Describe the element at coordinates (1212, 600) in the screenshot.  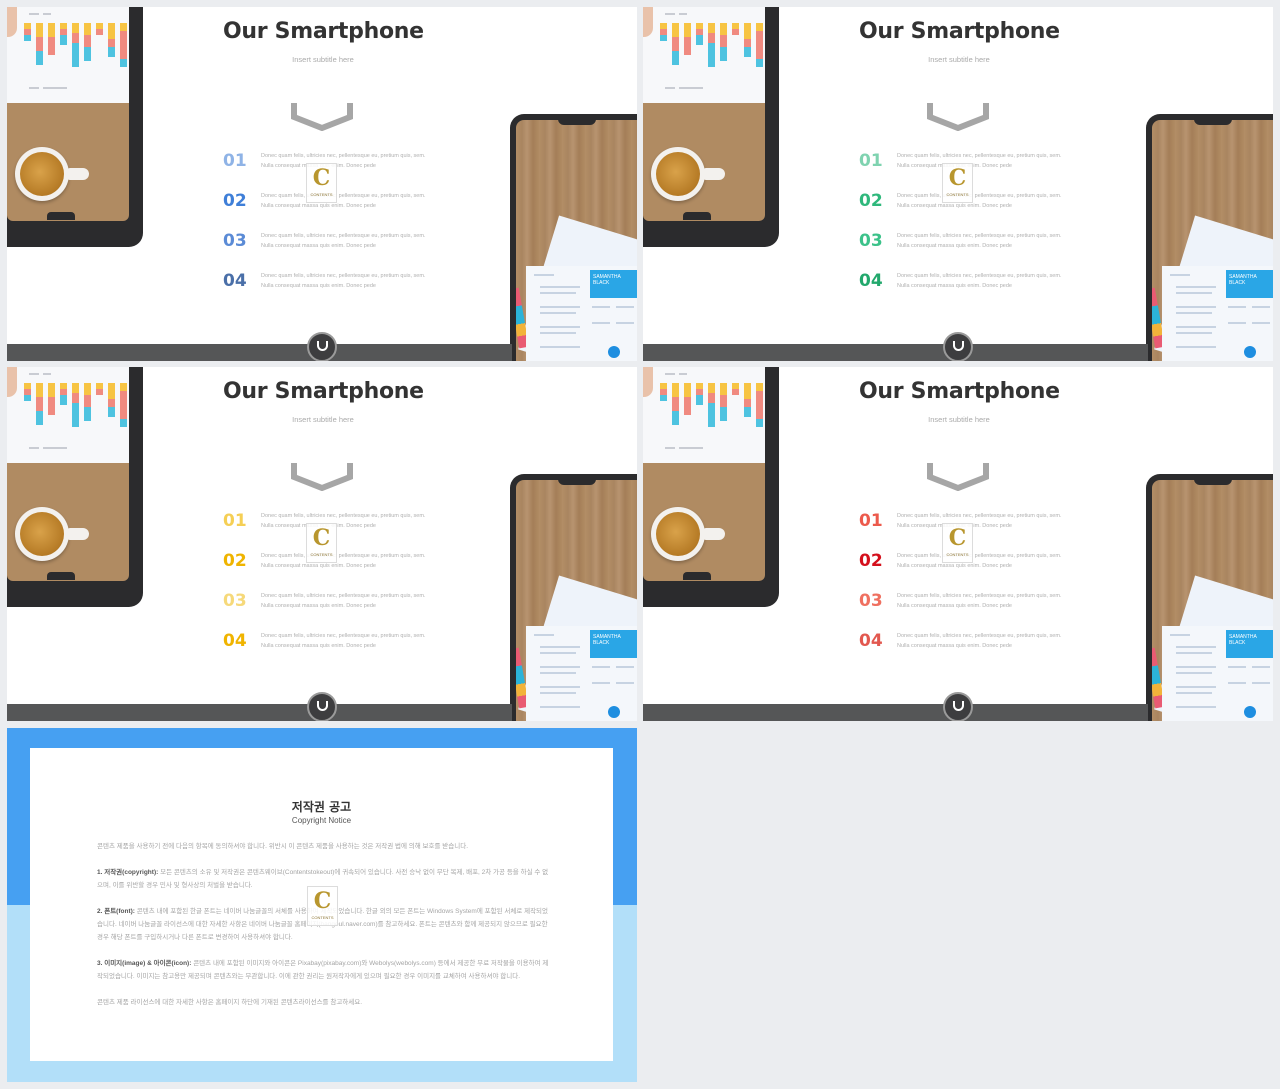
I see `phone-screen-image: SAMANTHA BLACK` at that location.